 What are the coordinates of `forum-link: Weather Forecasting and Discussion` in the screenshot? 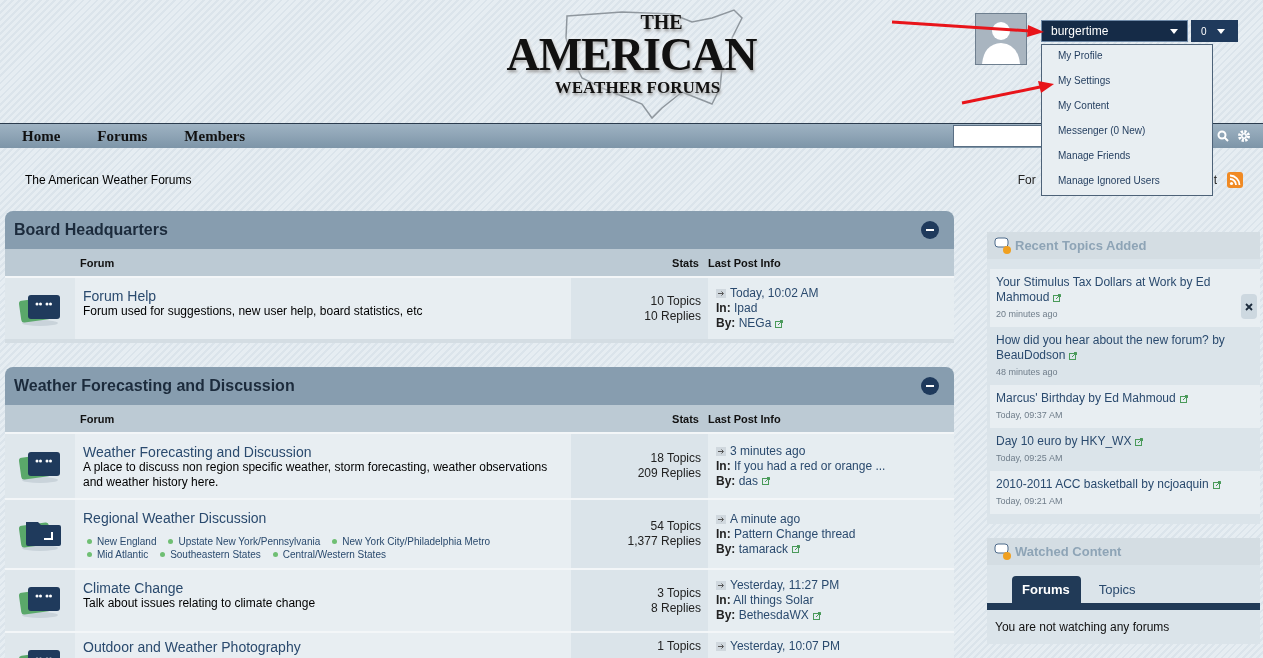 It's located at (323, 452).